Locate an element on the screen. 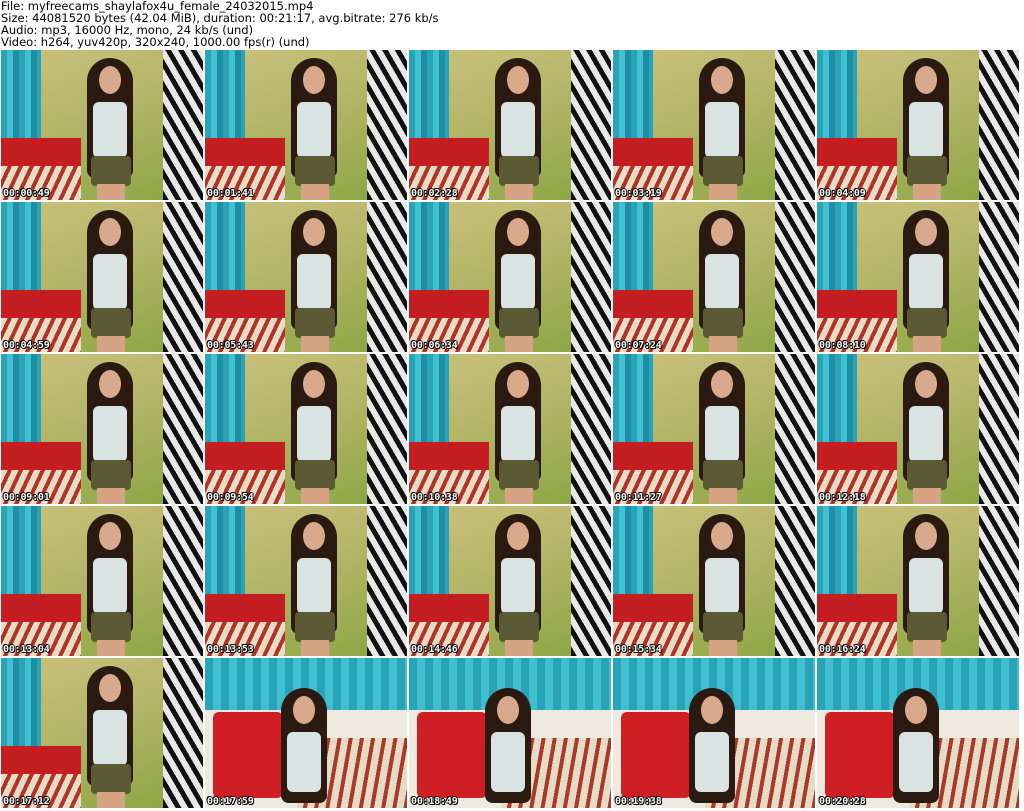  thumbnail-timestamp: 00:14:46 is located at coordinates (434, 649).